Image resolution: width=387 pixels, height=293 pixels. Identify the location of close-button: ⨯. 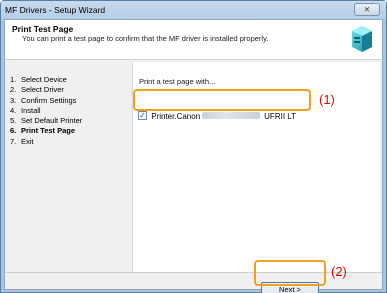
(367, 9).